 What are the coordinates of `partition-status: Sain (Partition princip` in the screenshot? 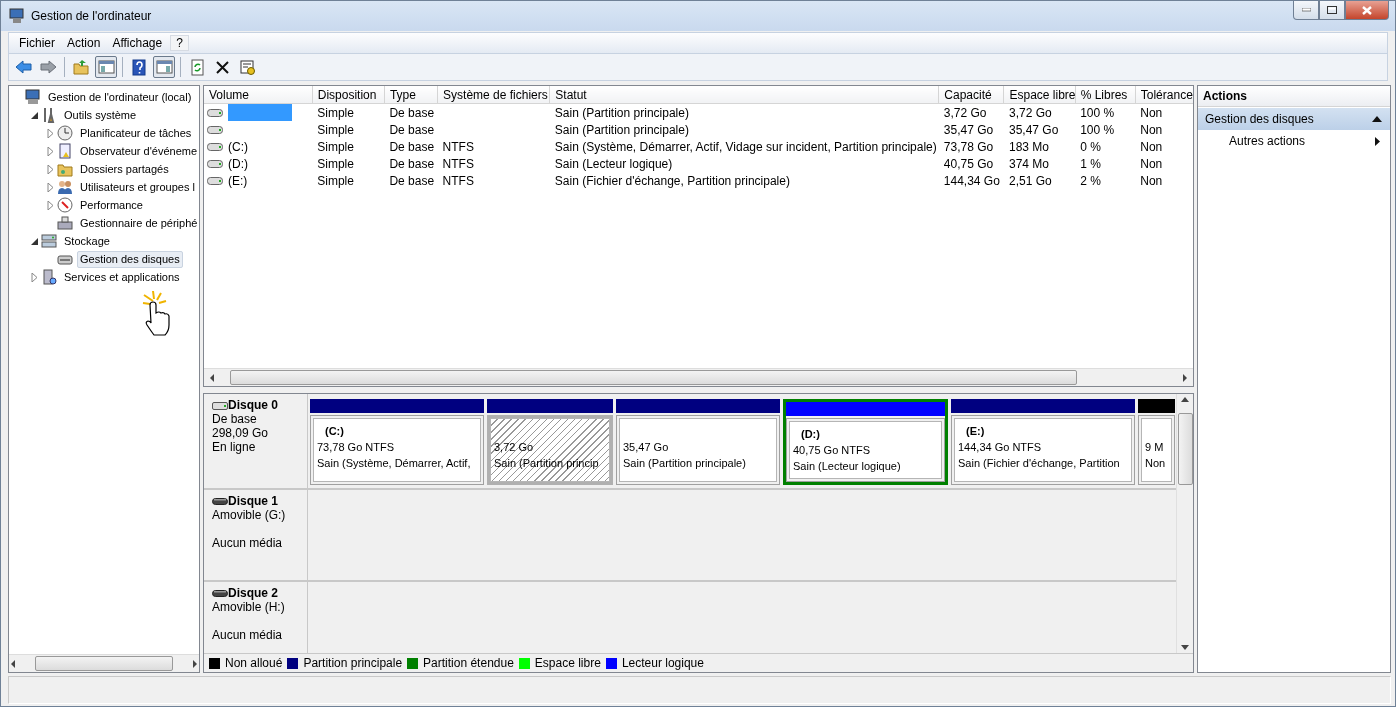 It's located at (547, 463).